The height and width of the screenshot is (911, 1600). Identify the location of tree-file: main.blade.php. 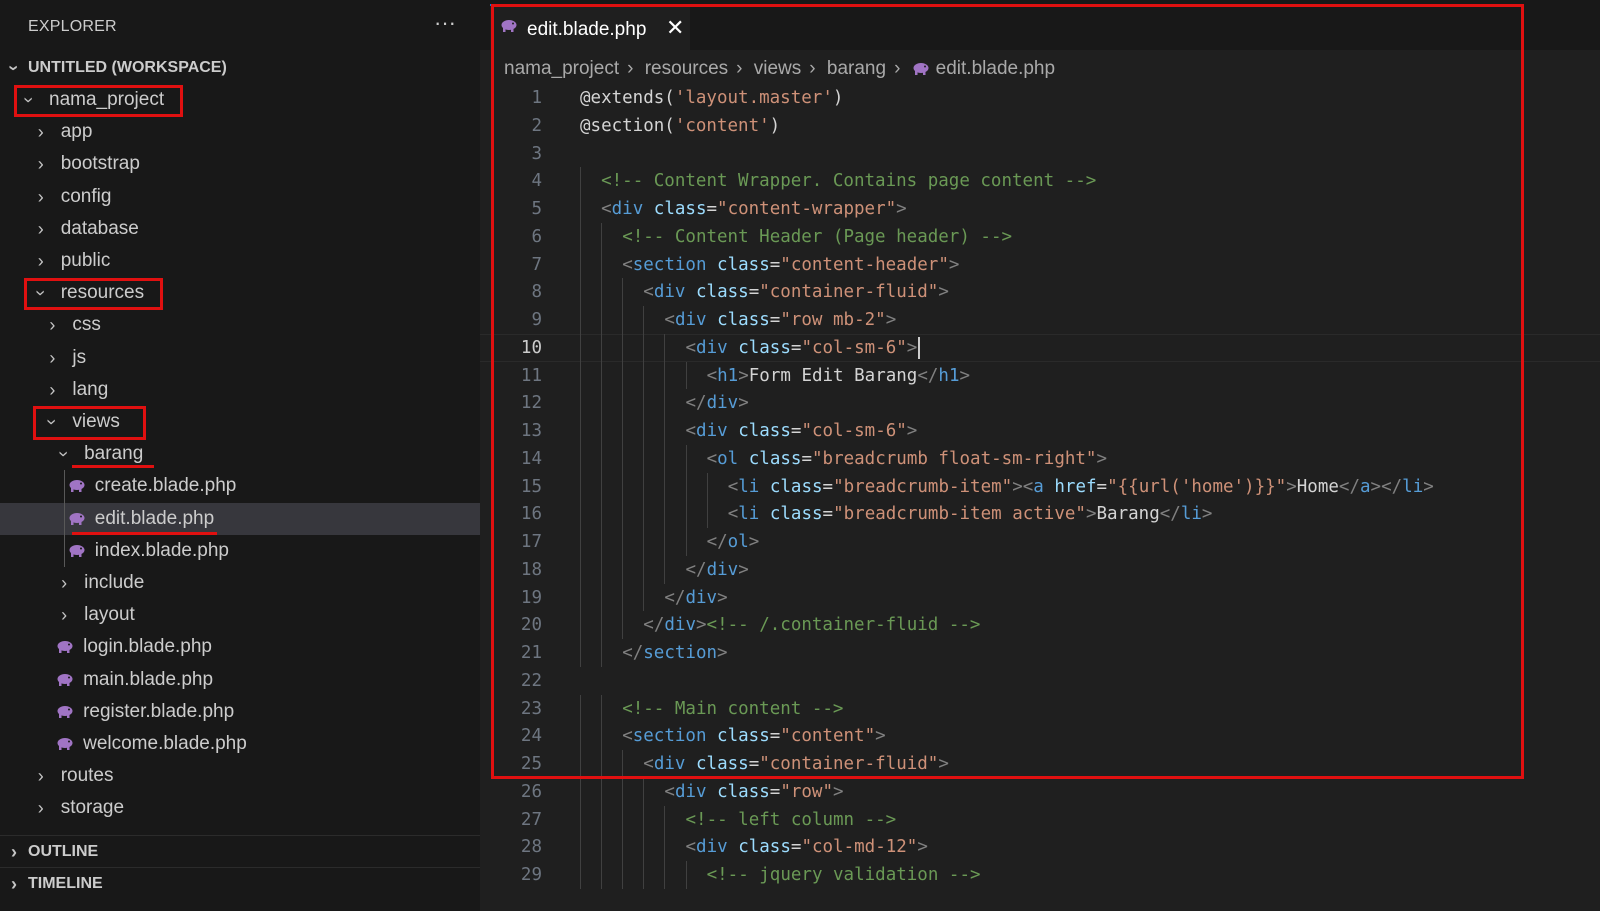
(240, 680).